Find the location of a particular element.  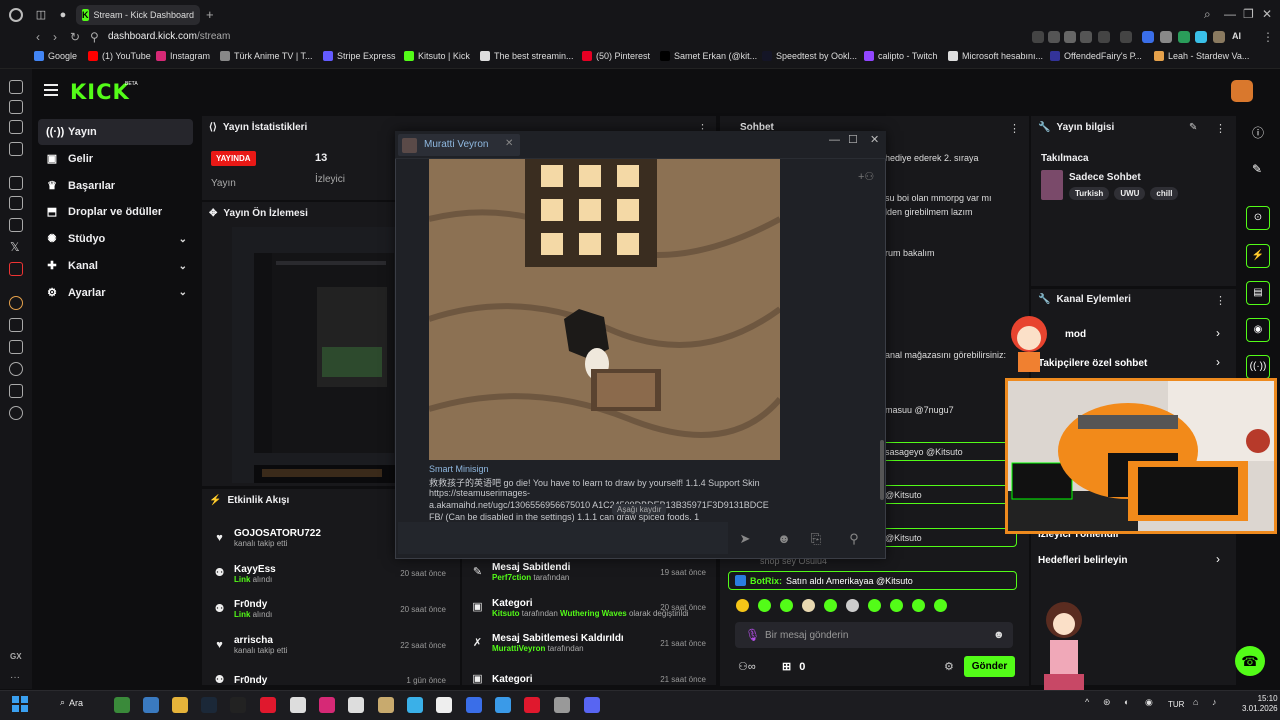

info-icon: ⓘ is located at coordinates (1258, 132).